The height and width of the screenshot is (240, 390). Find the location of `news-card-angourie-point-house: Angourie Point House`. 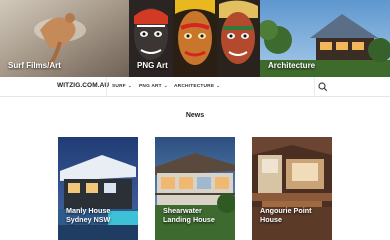

news-card-angourie-point-house: Angourie Point House is located at coordinates (292, 188).